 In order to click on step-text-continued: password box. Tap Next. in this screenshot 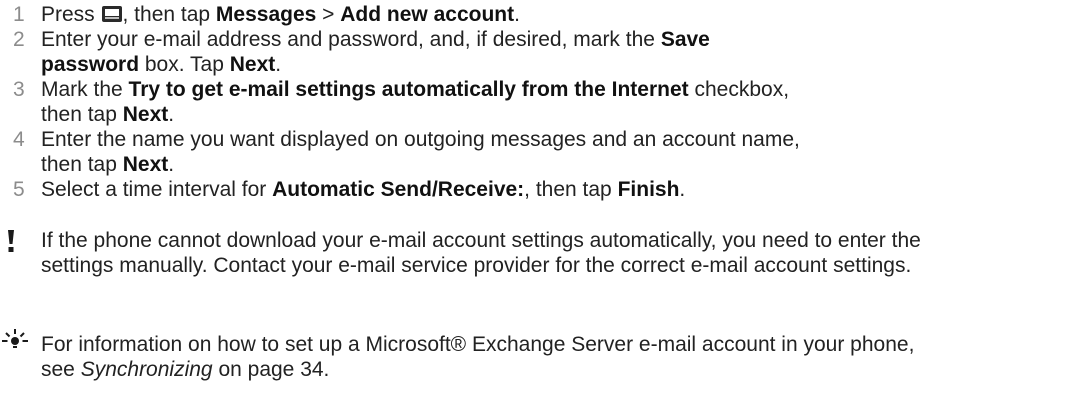, I will do `click(161, 64)`.